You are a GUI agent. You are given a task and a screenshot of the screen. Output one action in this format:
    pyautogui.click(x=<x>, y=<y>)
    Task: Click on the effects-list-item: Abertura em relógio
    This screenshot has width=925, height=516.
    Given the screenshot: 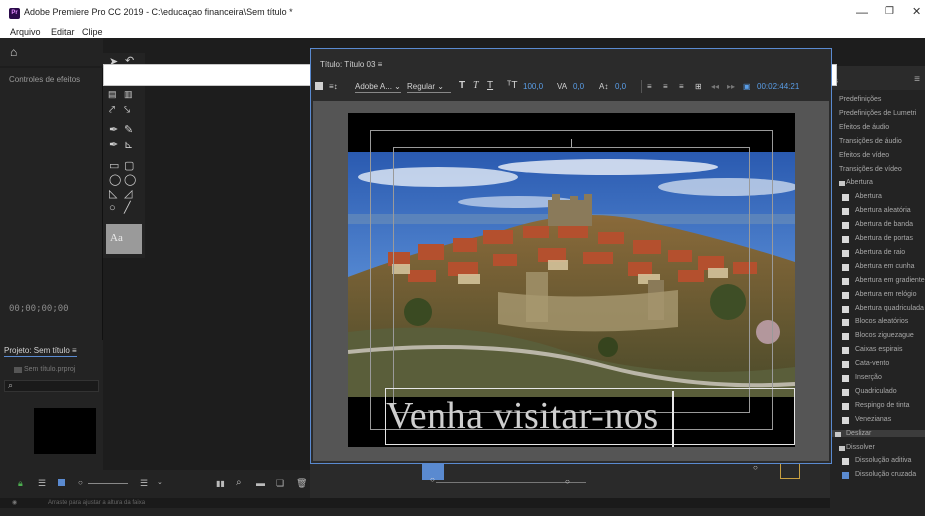 What is the action you would take?
    pyautogui.click(x=879, y=294)
    